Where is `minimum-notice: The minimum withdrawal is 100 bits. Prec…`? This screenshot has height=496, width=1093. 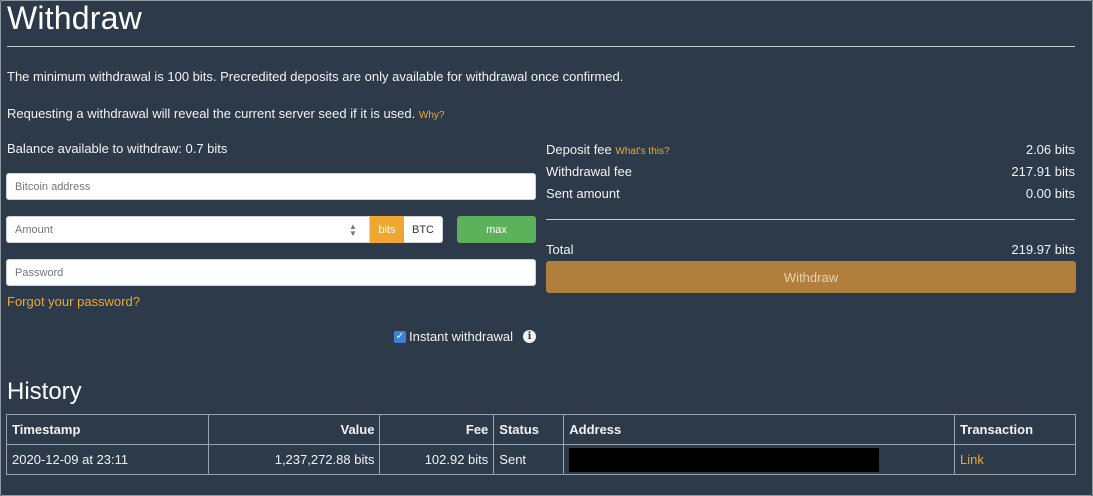 minimum-notice: The minimum withdrawal is 100 bits. Prec… is located at coordinates (315, 76).